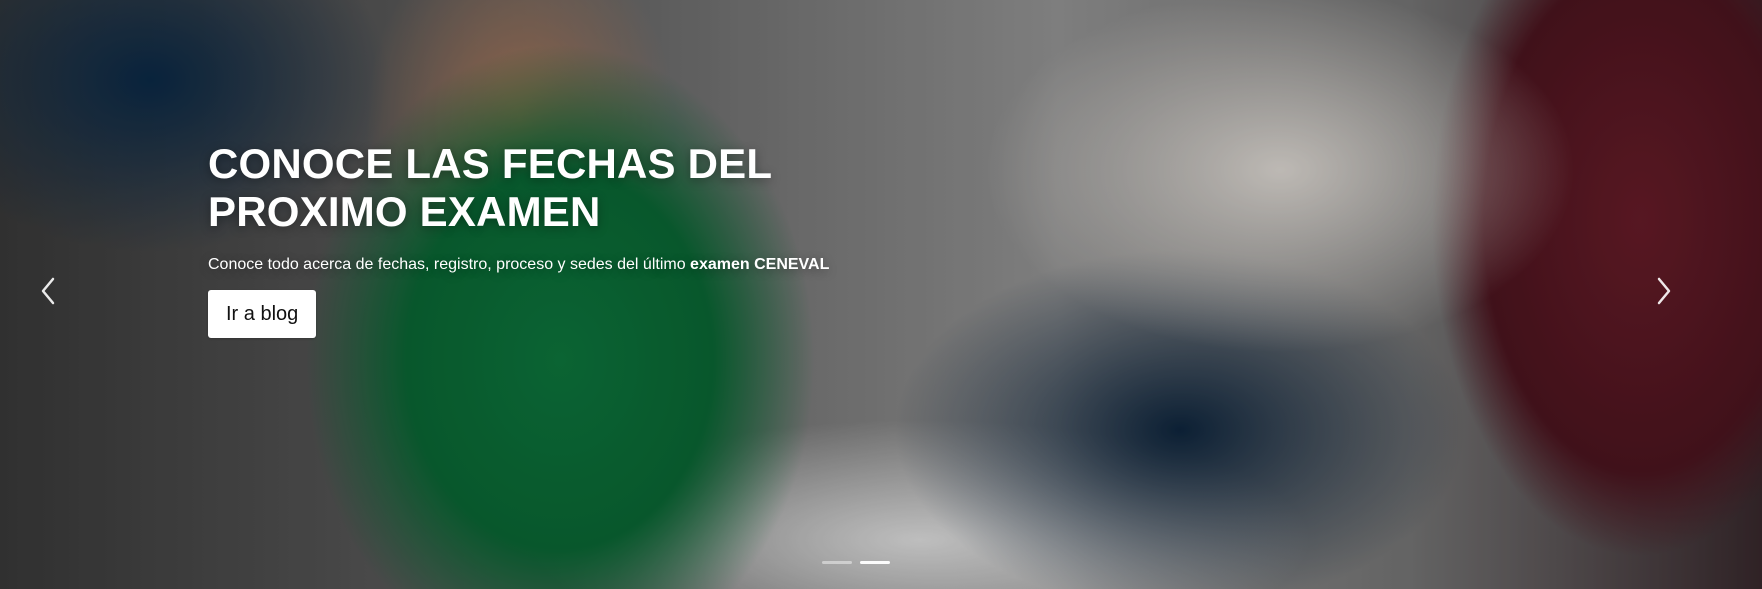 Image resolution: width=1762 pixels, height=589 pixels. What do you see at coordinates (404, 211) in the screenshot?
I see `hero-title-line-2: PROXIMO EXAMEN` at bounding box center [404, 211].